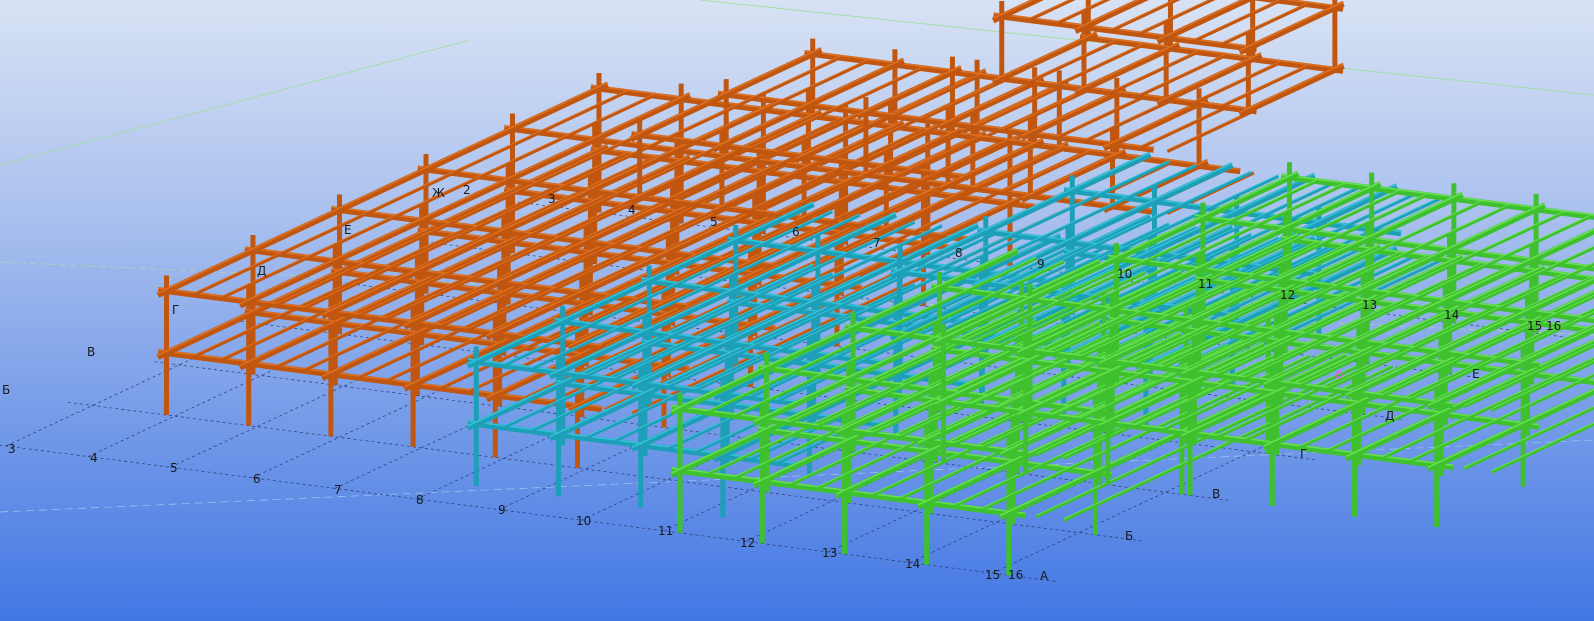  What do you see at coordinates (1015, 575) in the screenshot?
I see `axis-label-16: 16` at bounding box center [1015, 575].